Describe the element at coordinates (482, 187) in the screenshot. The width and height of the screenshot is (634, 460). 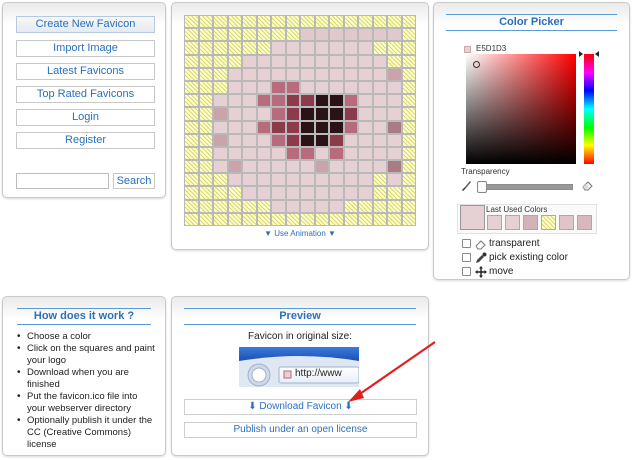
I see `transparency-slider-handle` at that location.